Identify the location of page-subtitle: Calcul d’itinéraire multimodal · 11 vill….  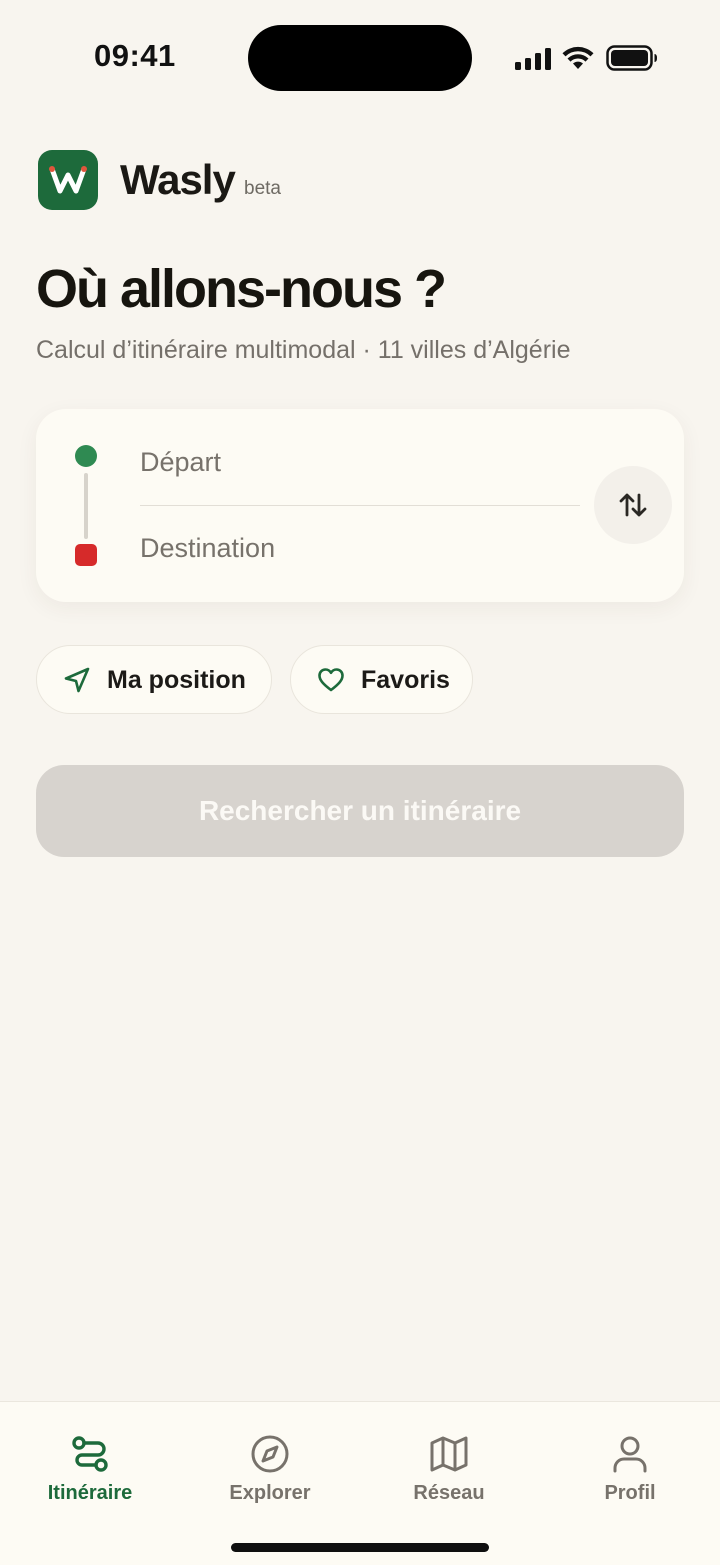
(303, 350).